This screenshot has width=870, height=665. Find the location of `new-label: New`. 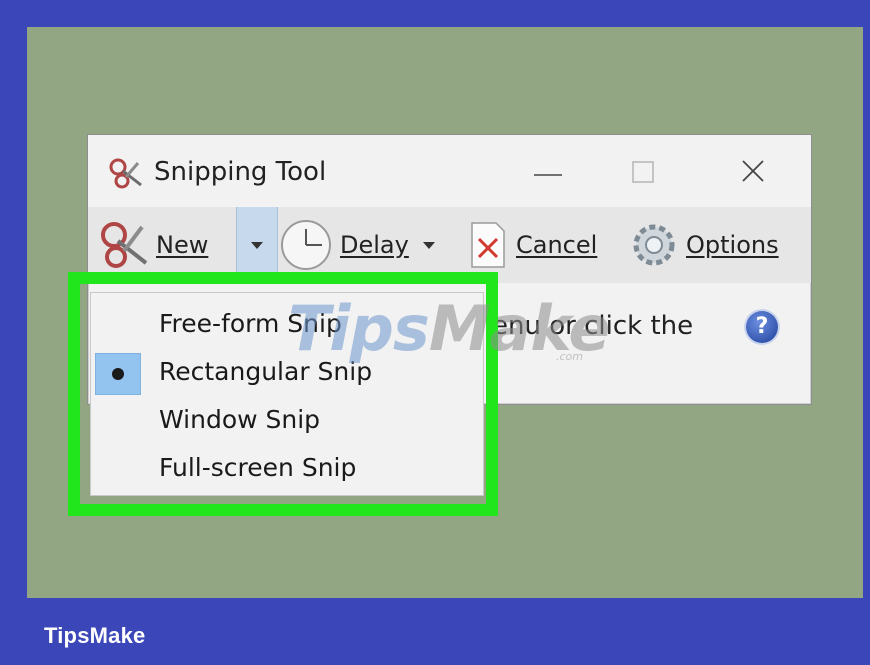

new-label: New is located at coordinates (182, 245).